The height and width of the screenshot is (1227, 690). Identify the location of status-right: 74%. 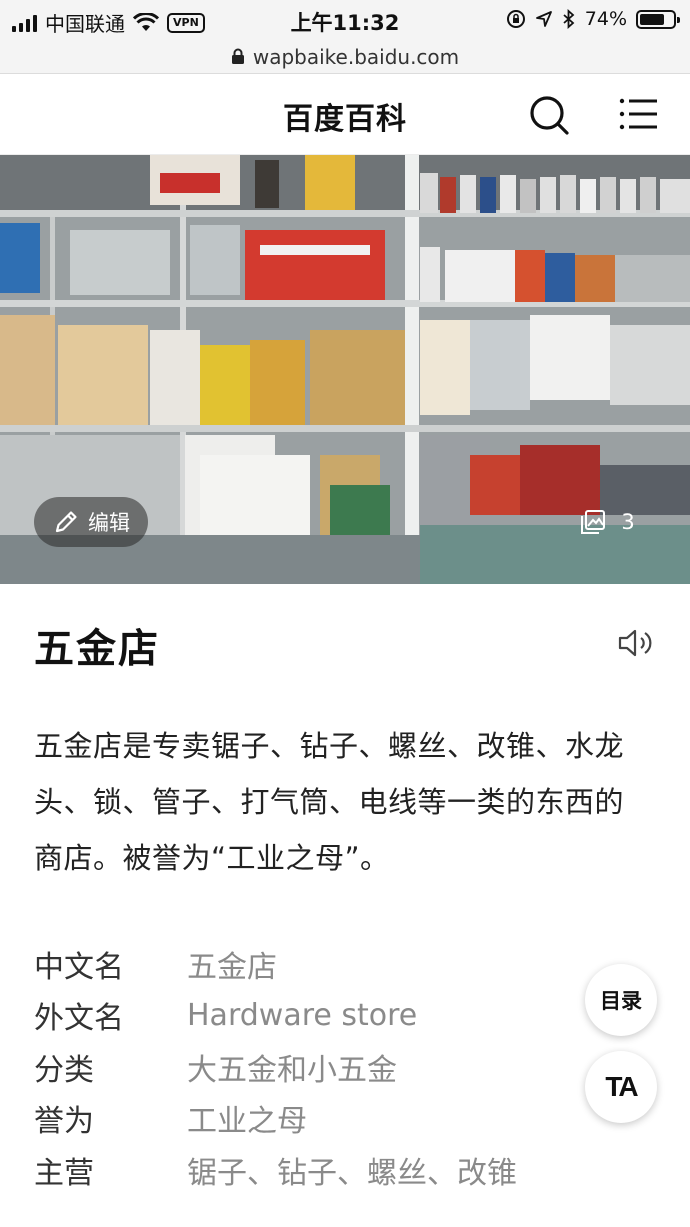
(593, 19).